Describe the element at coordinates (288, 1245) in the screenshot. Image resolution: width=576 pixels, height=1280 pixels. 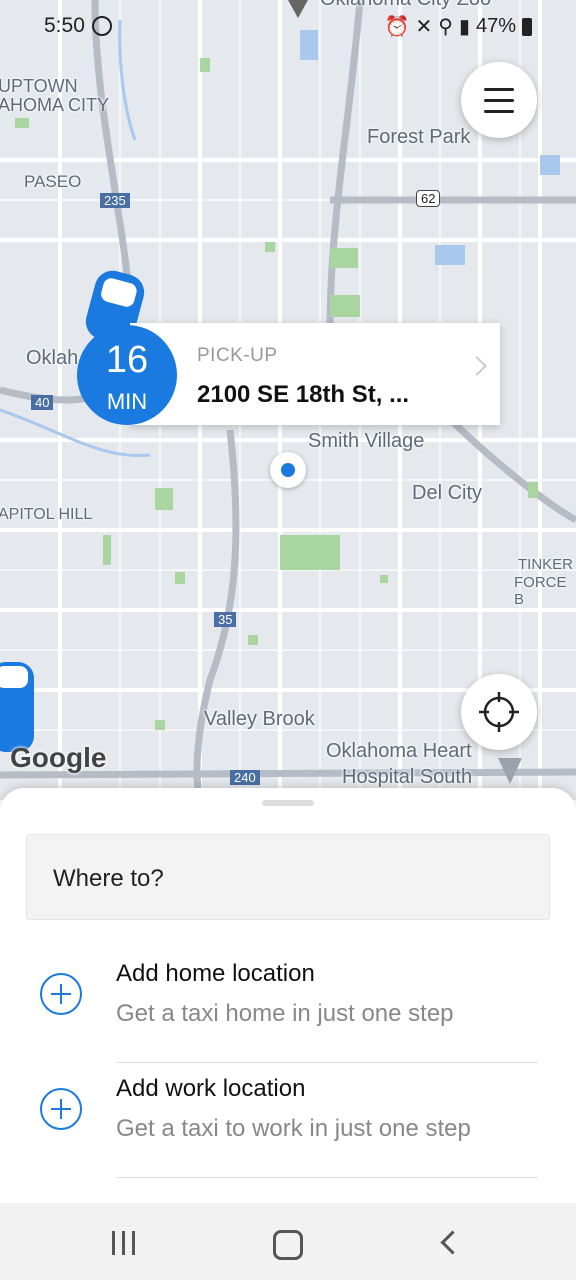
I see `home-button` at that location.